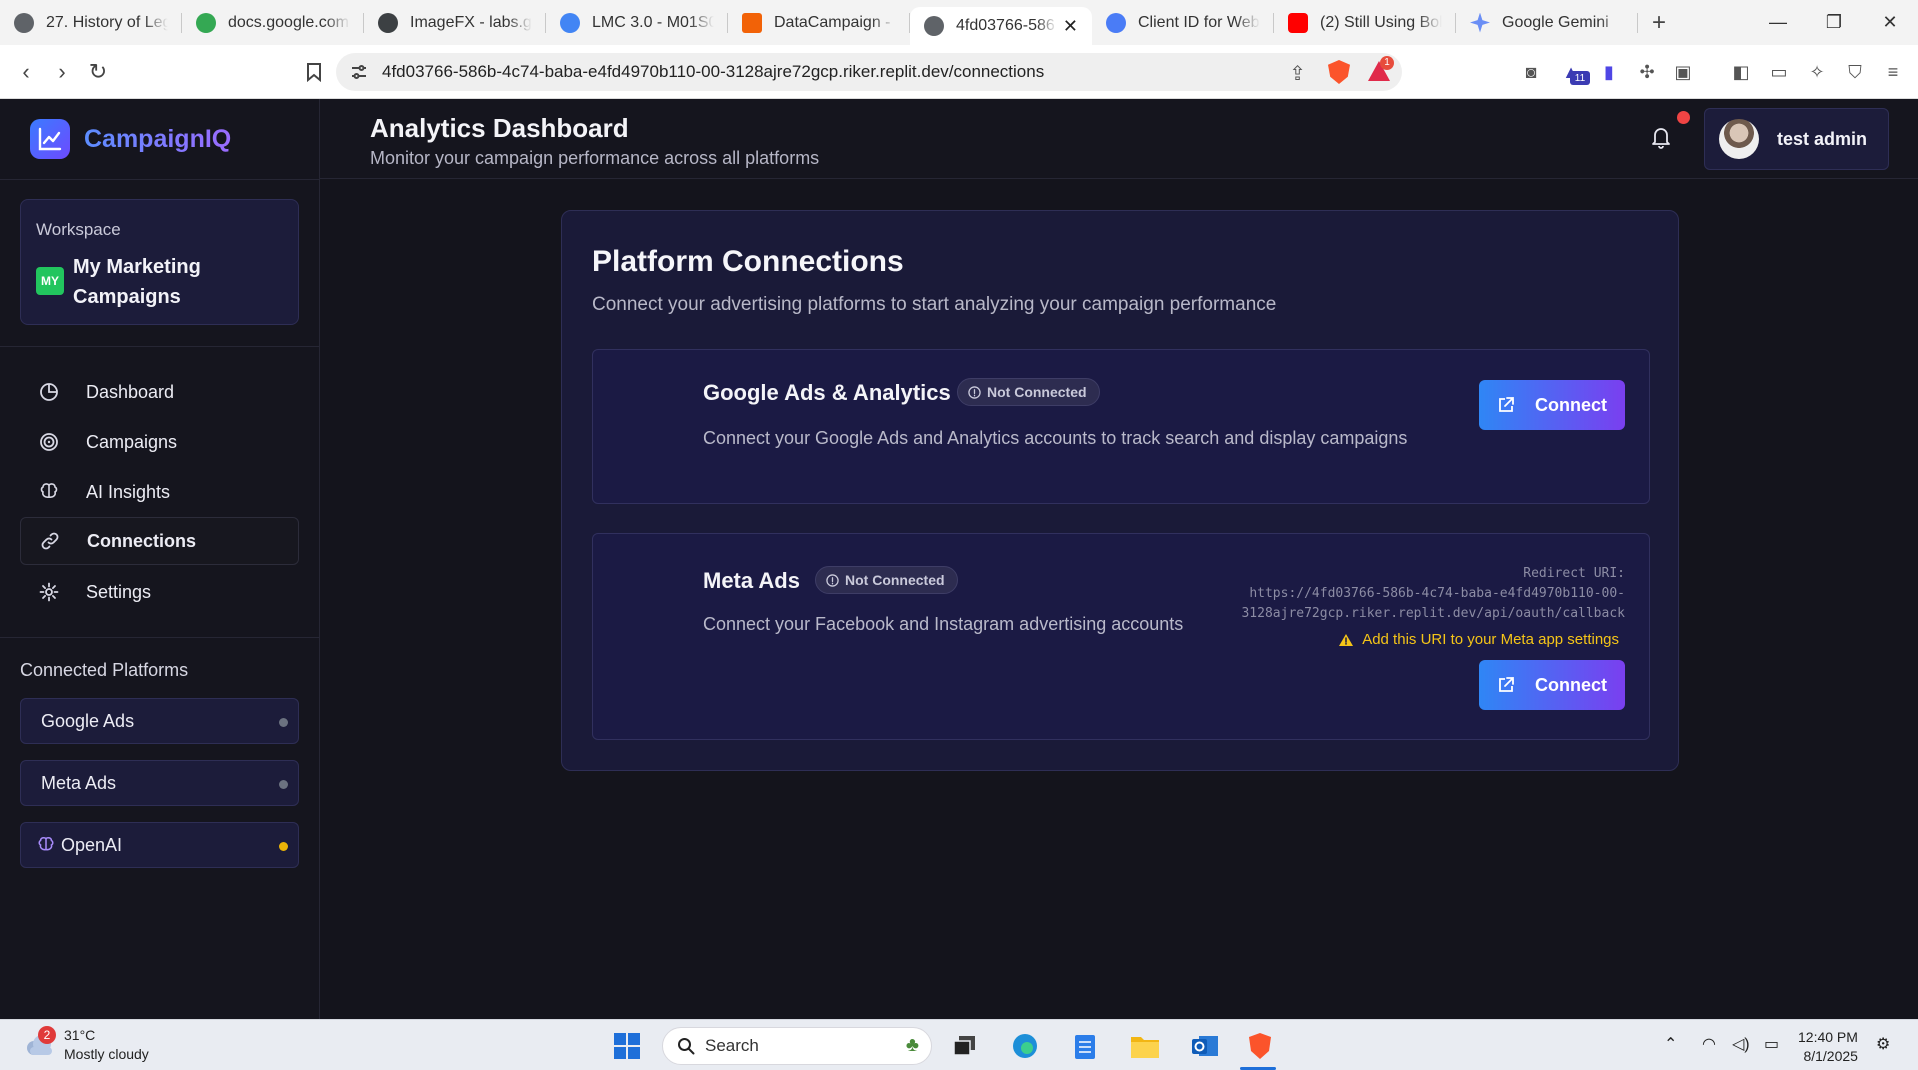  What do you see at coordinates (1478, 639) in the screenshot?
I see `redirect-warning: Add this URI to your Meta app settings` at bounding box center [1478, 639].